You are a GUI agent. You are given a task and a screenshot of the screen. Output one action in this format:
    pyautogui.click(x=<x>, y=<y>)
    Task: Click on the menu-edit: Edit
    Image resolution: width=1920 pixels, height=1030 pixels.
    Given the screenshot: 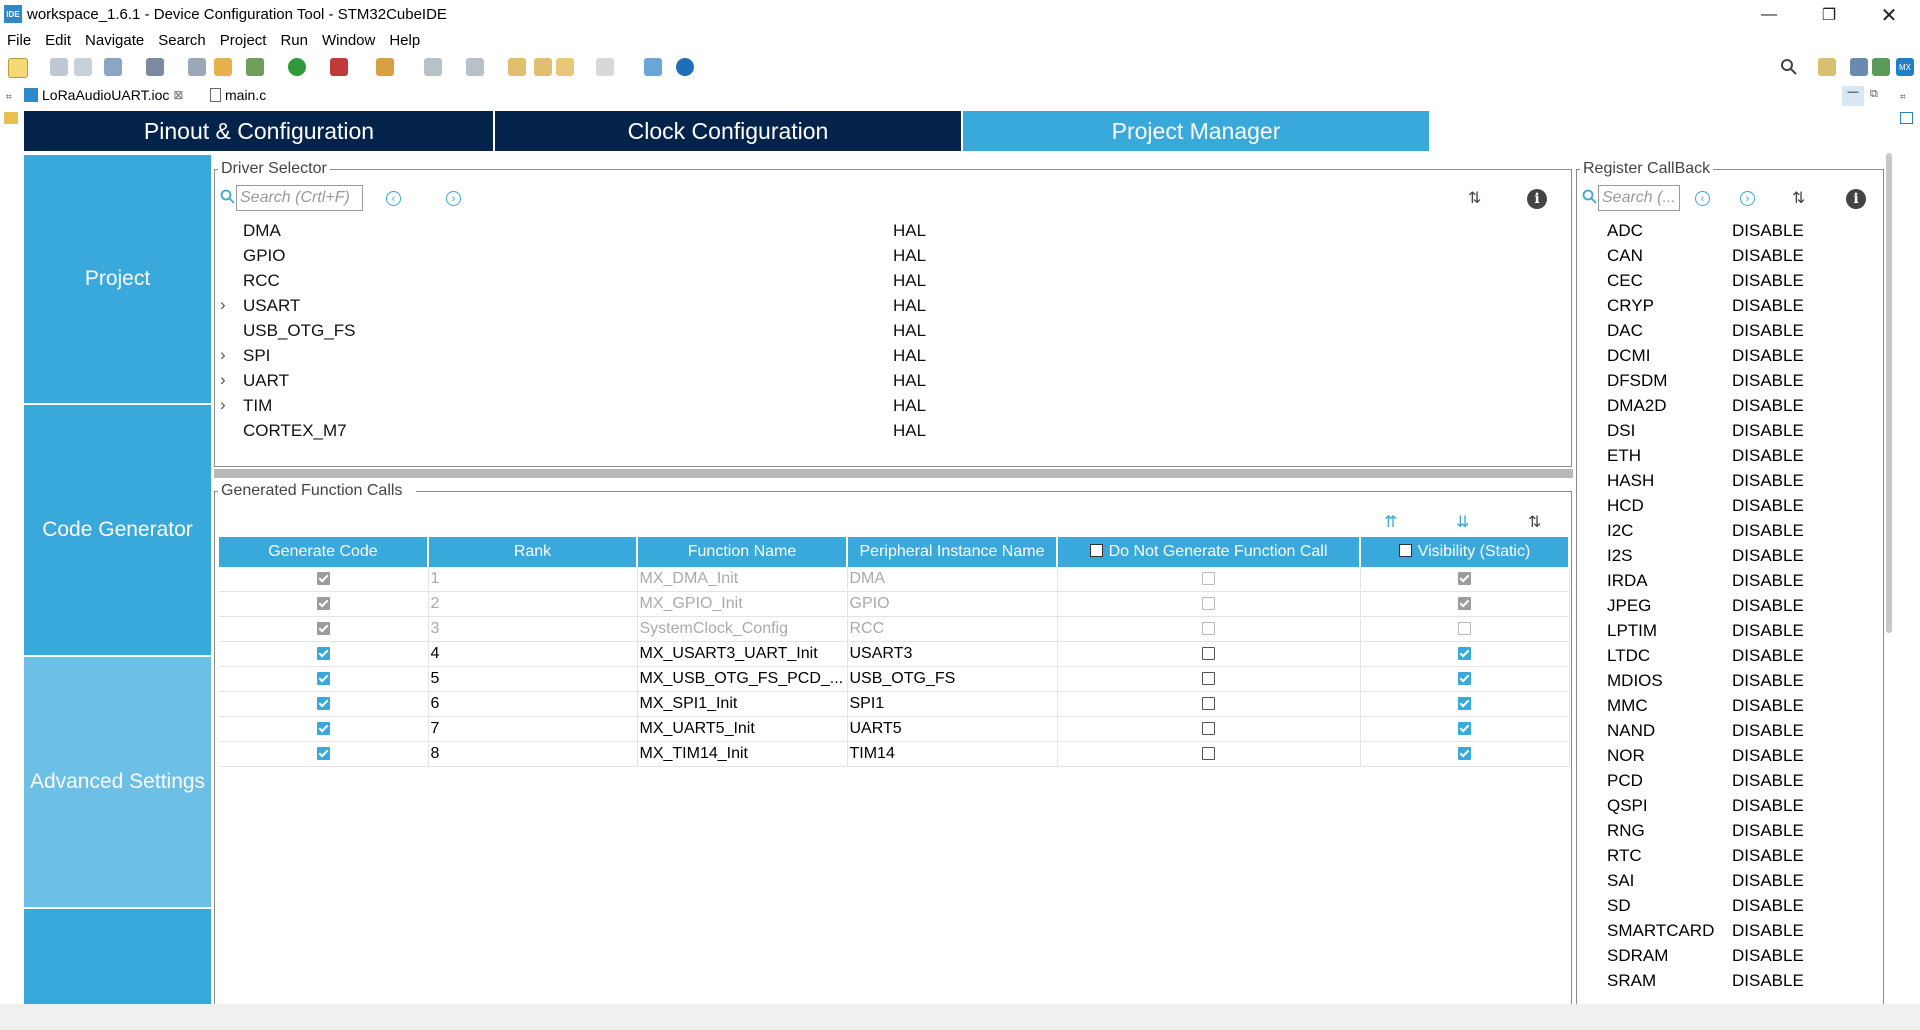 What is the action you would take?
    pyautogui.click(x=58, y=40)
    